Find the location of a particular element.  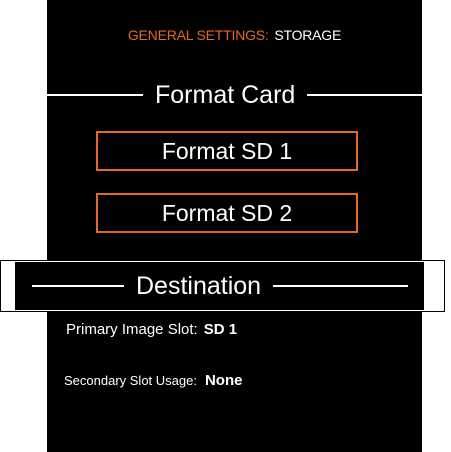

format-sd2-button: Format SD 2 is located at coordinates (227, 213).